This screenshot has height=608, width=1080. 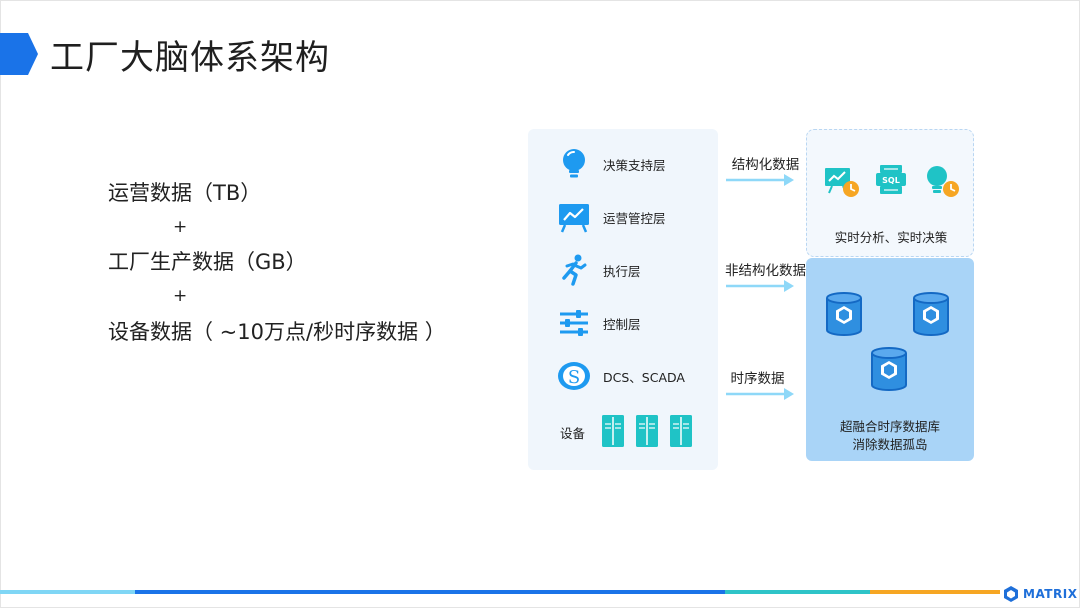 I want to click on layer-label: 执行层, so click(x=622, y=271).